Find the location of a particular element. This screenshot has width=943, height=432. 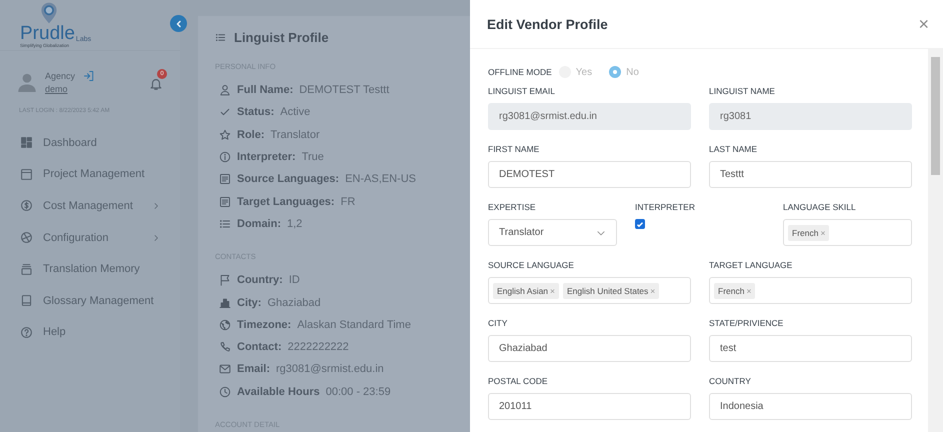

field-label: LANGUAGE SKILL is located at coordinates (820, 207).